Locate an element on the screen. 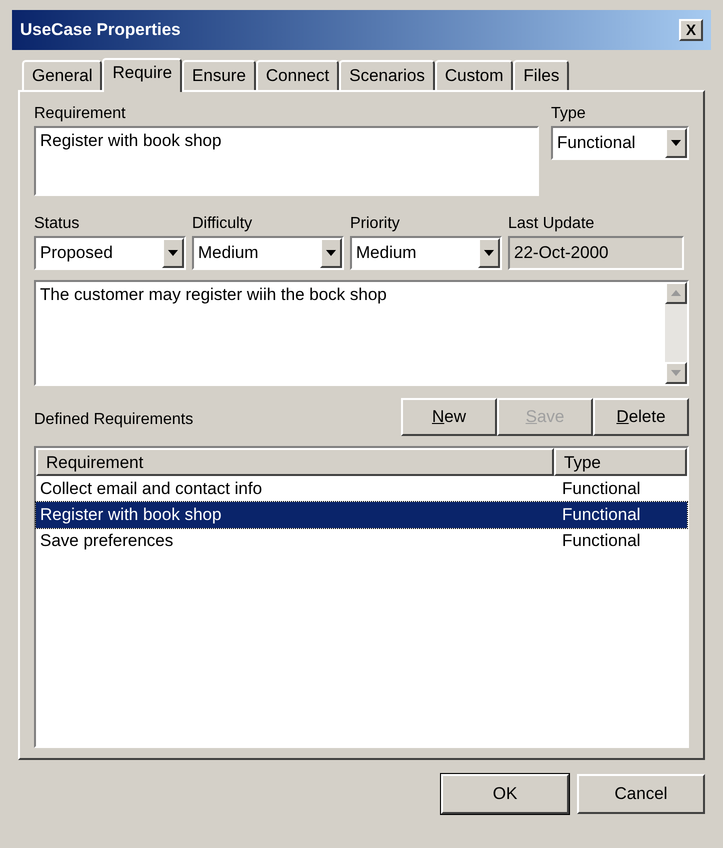  window-title: UseCase Properties is located at coordinates (100, 30).